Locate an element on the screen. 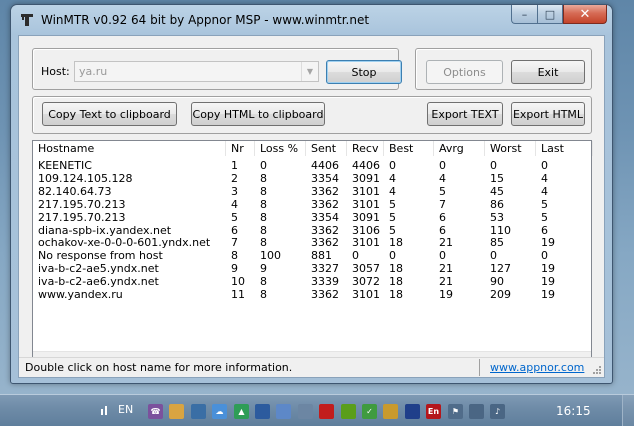  stop-button: Stop is located at coordinates (364, 72).